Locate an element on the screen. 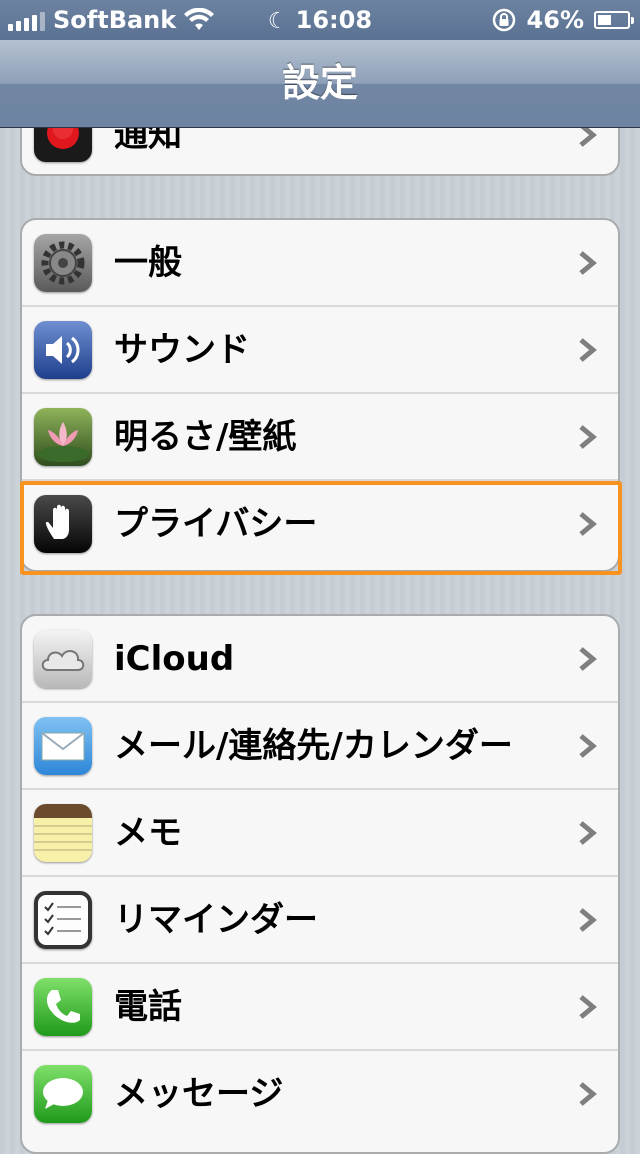 The width and height of the screenshot is (640, 1154). page-title: 設定 is located at coordinates (319, 83).